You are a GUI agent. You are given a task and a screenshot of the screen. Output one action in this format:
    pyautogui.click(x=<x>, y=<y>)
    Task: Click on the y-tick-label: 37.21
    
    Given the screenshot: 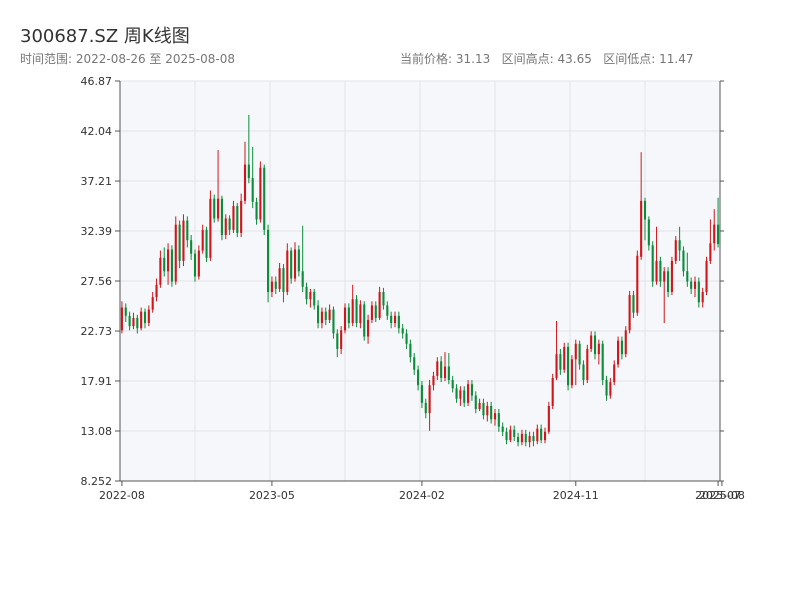 What is the action you would take?
    pyautogui.click(x=97, y=181)
    